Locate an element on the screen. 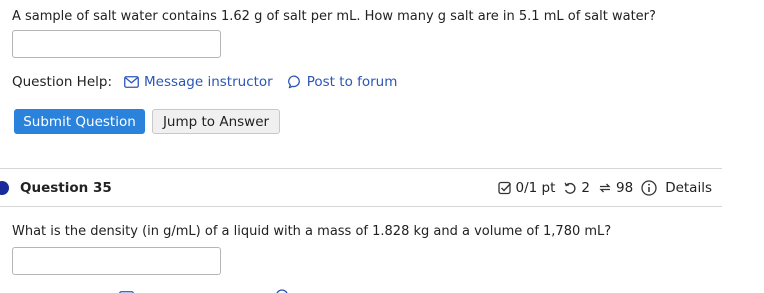 The height and width of the screenshot is (293, 764). submit-question-button: Submit Question is located at coordinates (79, 121).